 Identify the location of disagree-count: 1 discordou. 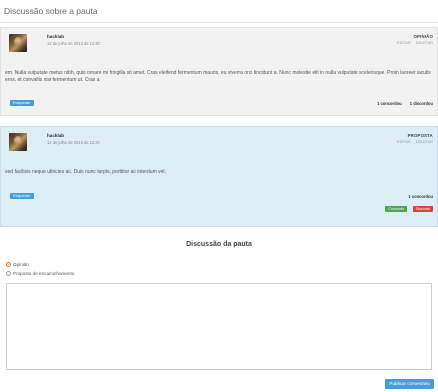
(421, 103).